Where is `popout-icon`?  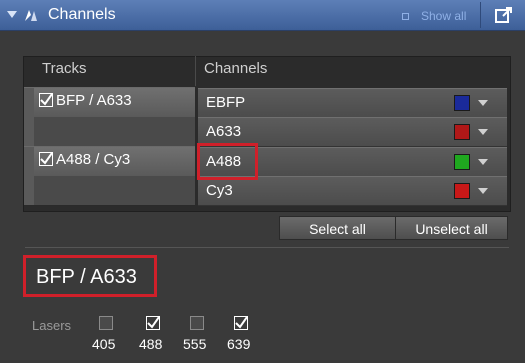
popout-icon is located at coordinates (504, 15).